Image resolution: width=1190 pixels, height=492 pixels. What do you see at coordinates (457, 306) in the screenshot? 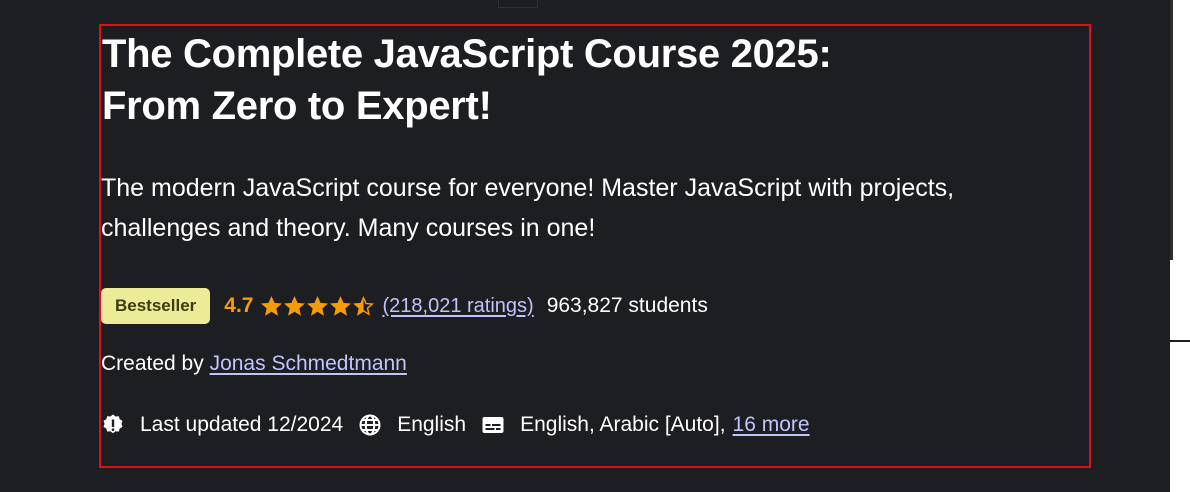
I see `ratings-count-link: (218,021 ratings)` at bounding box center [457, 306].